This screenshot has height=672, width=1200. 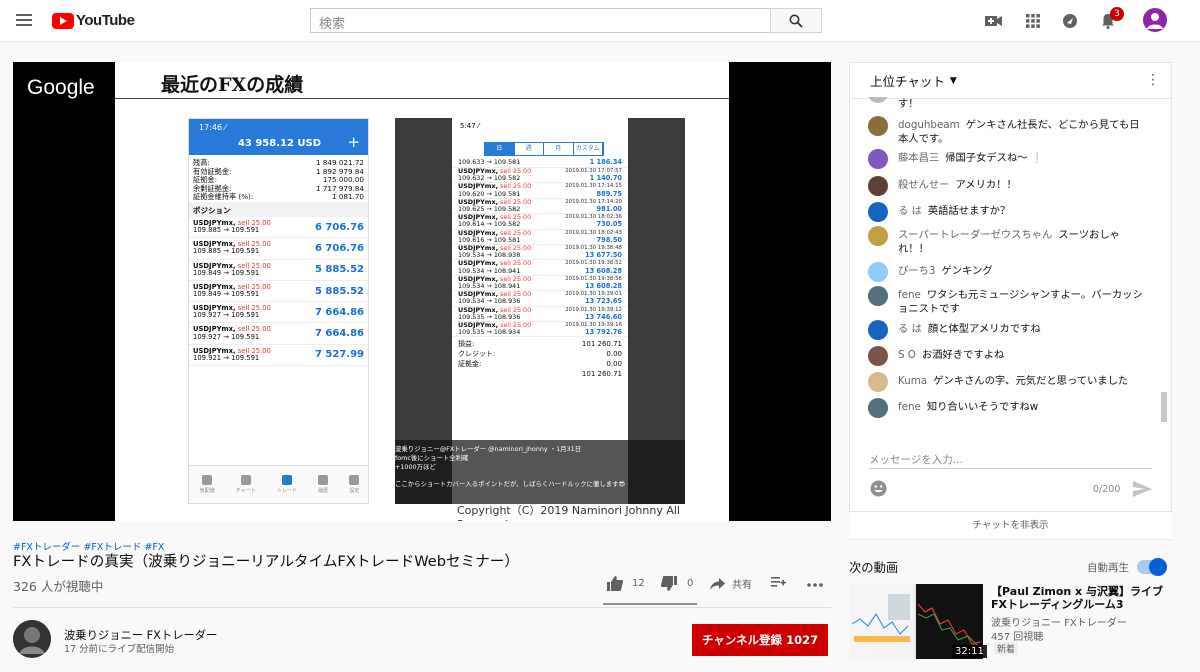 What do you see at coordinates (593, 221) in the screenshot?
I see `trade-right: 2019.01.30 18:02:36 730.05` at bounding box center [593, 221].